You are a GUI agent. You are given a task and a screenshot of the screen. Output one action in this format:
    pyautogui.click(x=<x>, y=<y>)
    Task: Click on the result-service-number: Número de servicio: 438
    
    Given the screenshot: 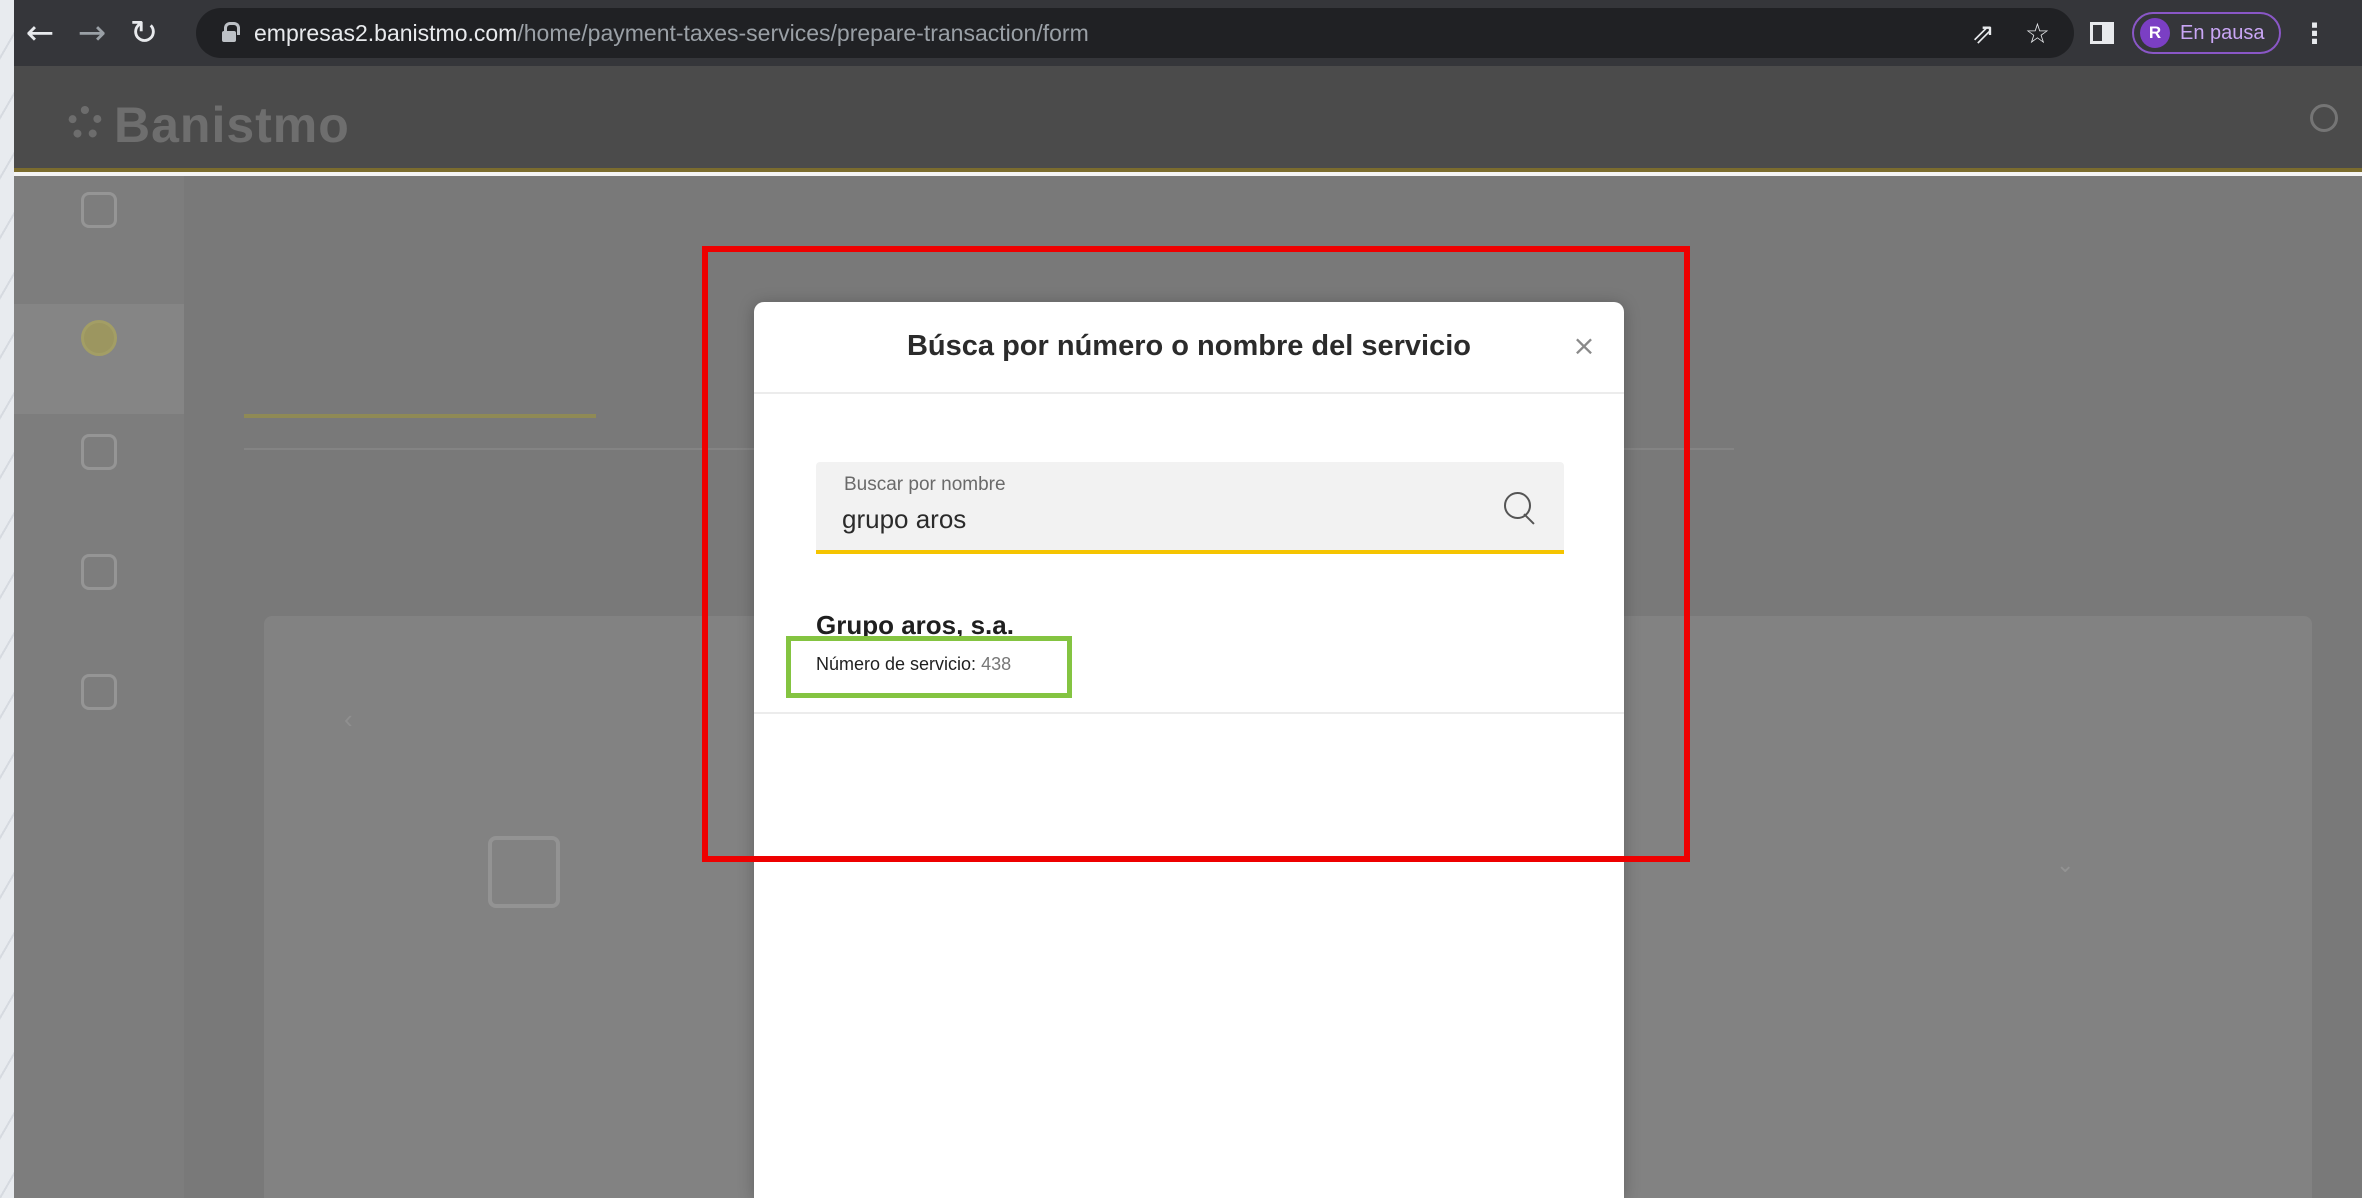 What is the action you would take?
    pyautogui.click(x=913, y=664)
    